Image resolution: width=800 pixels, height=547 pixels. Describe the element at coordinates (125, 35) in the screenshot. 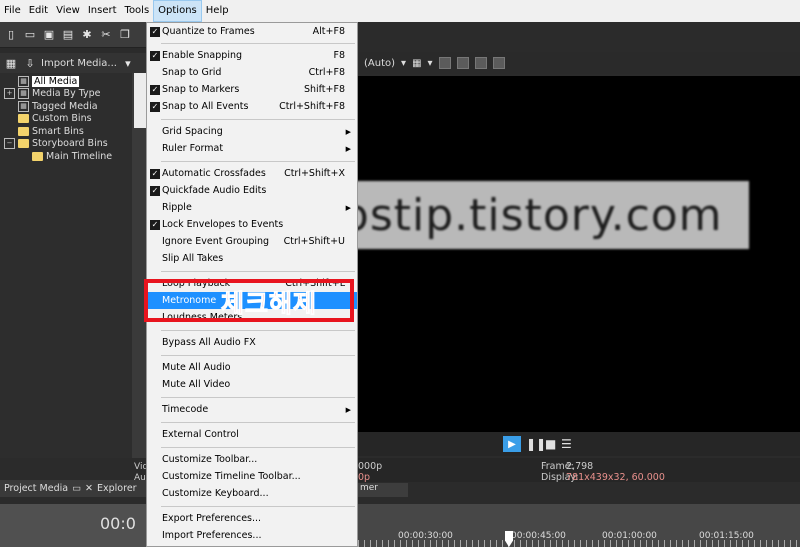

I see `copy-icon: ❐` at that location.